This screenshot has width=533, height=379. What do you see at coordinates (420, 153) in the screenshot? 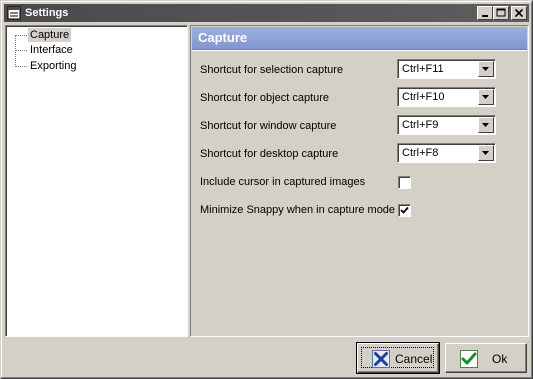
I see `desktop-shortcut-value: Ctrl+F8` at bounding box center [420, 153].